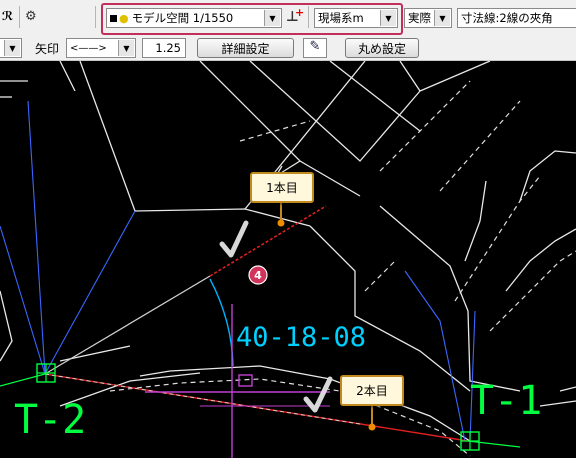 The height and width of the screenshot is (458, 576). I want to click on rounding-settings-label: 丸め設定, so click(381, 48).